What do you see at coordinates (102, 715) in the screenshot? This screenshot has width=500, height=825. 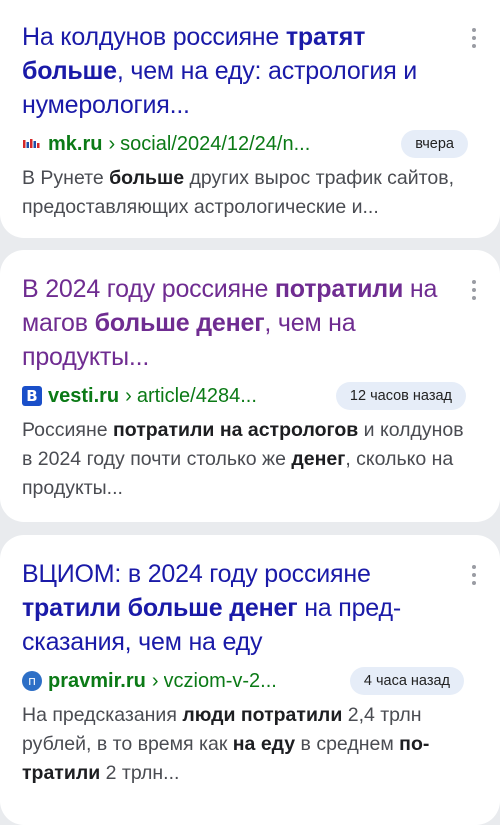 I see `text-segment: На предсказания` at bounding box center [102, 715].